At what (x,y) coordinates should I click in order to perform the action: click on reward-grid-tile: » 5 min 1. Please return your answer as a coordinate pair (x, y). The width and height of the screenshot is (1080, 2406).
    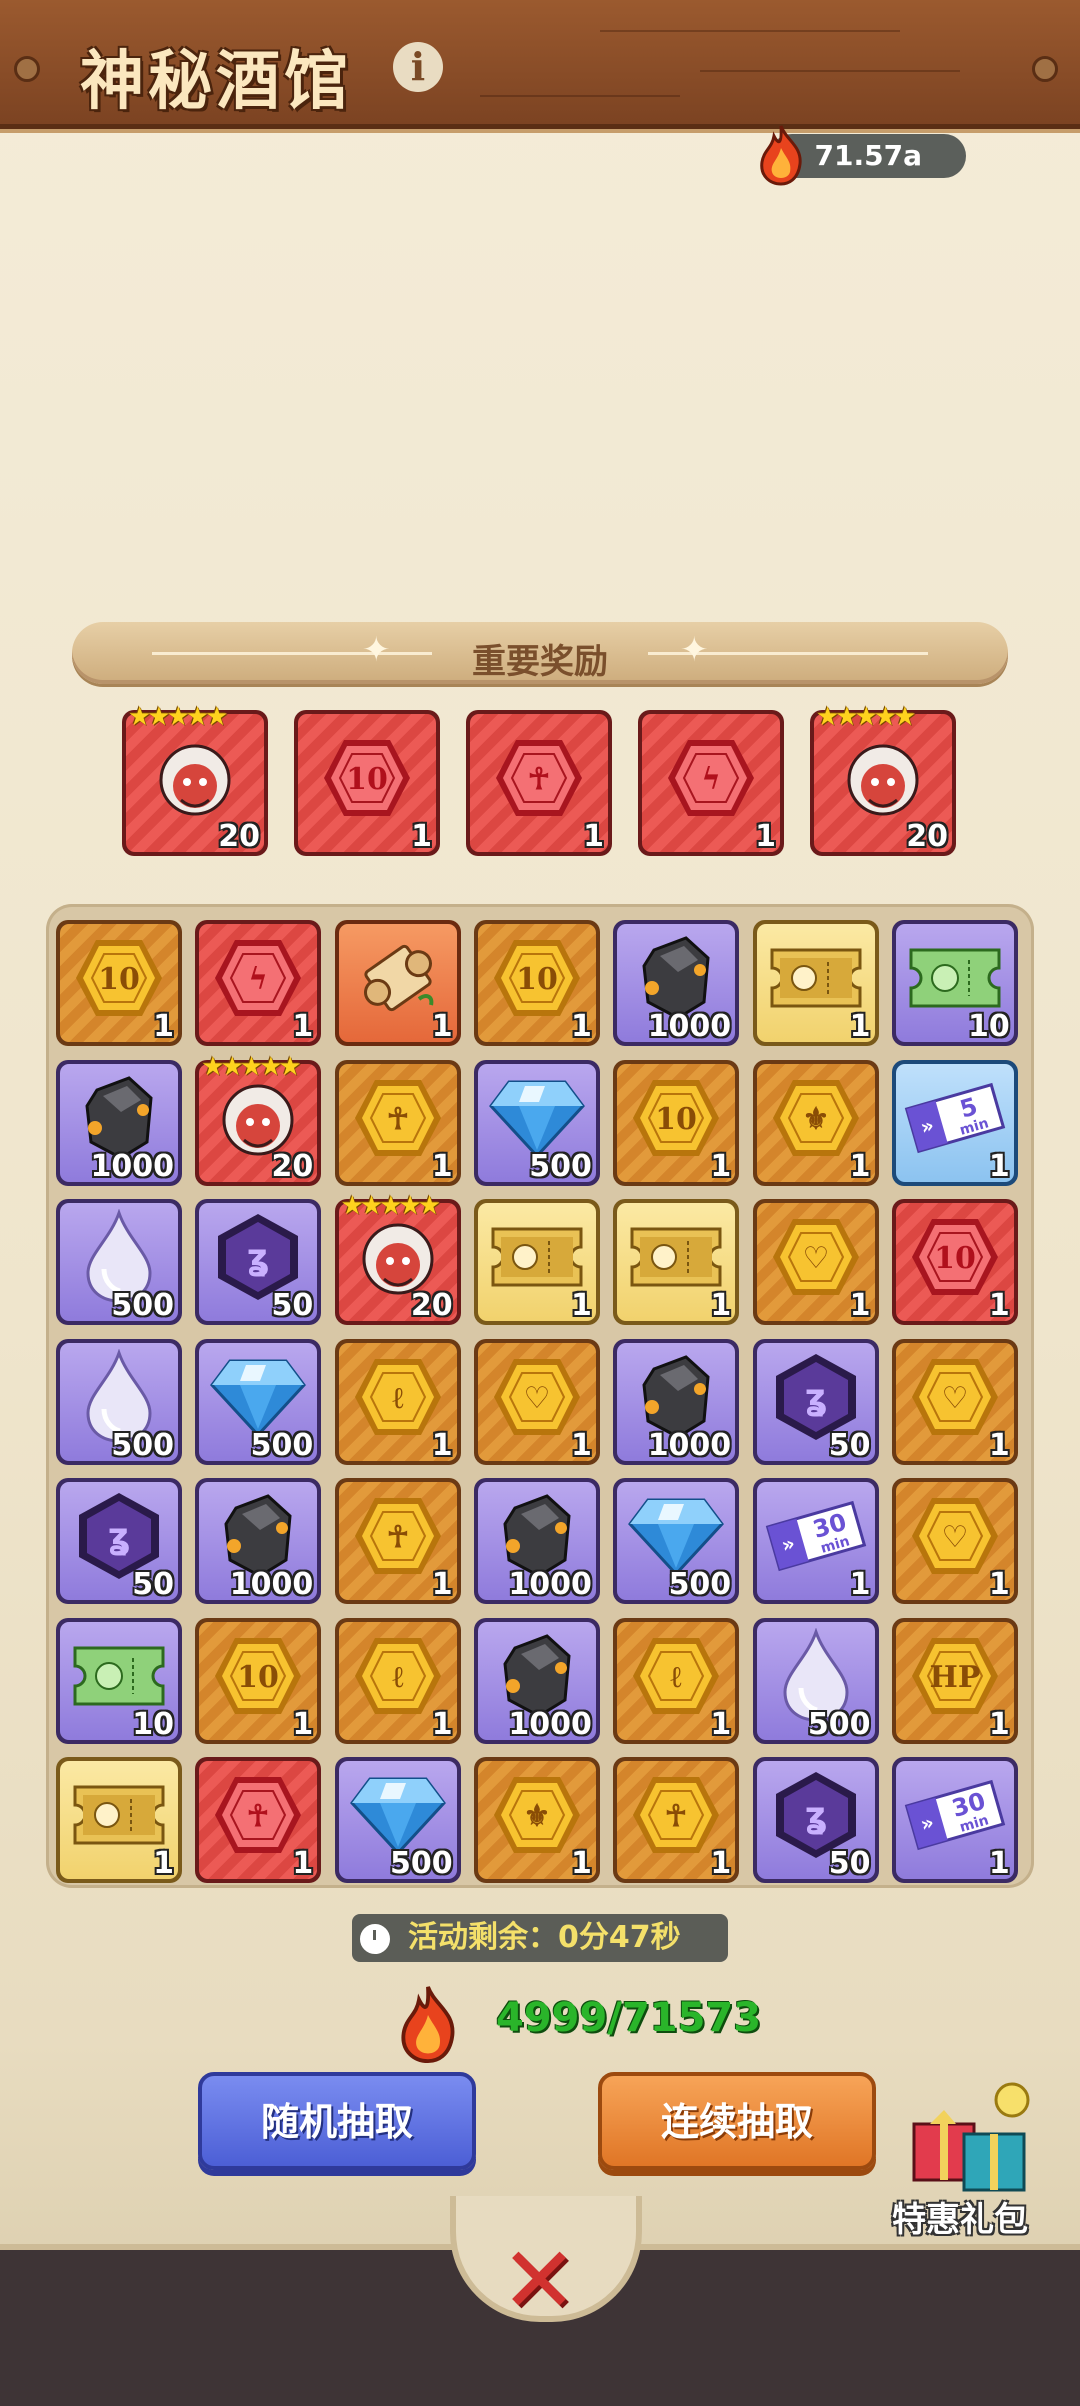
    Looking at the image, I should click on (954, 1122).